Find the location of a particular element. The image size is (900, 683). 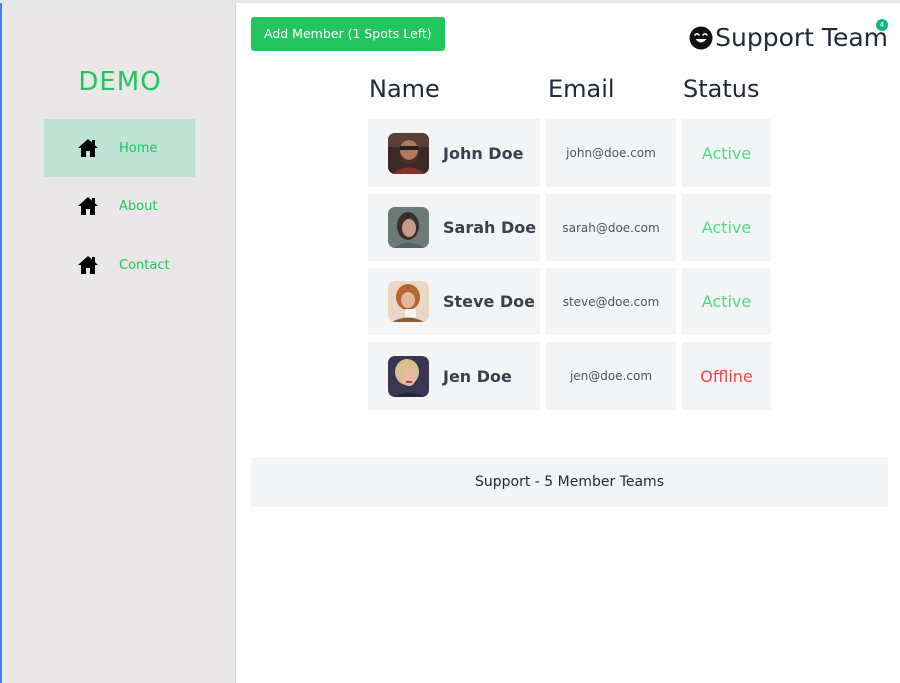

sidebar-item-about: About is located at coordinates (119, 206).